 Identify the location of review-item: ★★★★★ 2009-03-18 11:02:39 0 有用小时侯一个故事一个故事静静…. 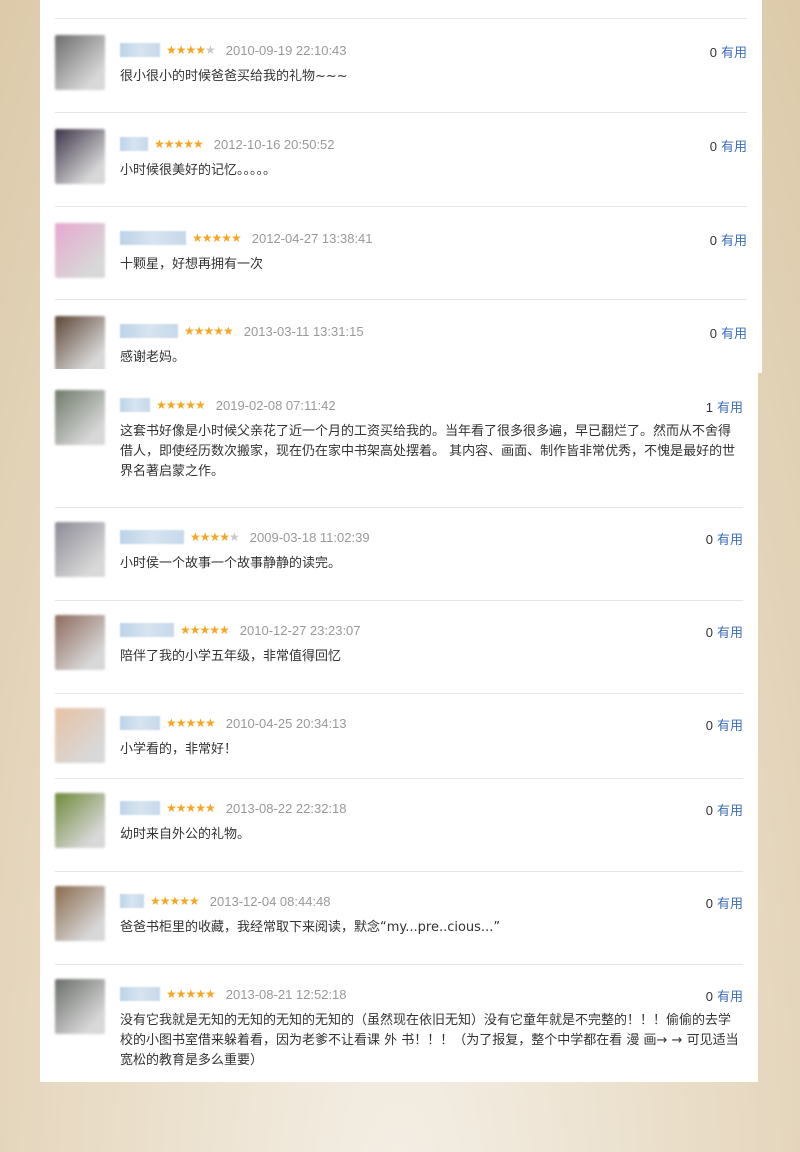
(399, 553).